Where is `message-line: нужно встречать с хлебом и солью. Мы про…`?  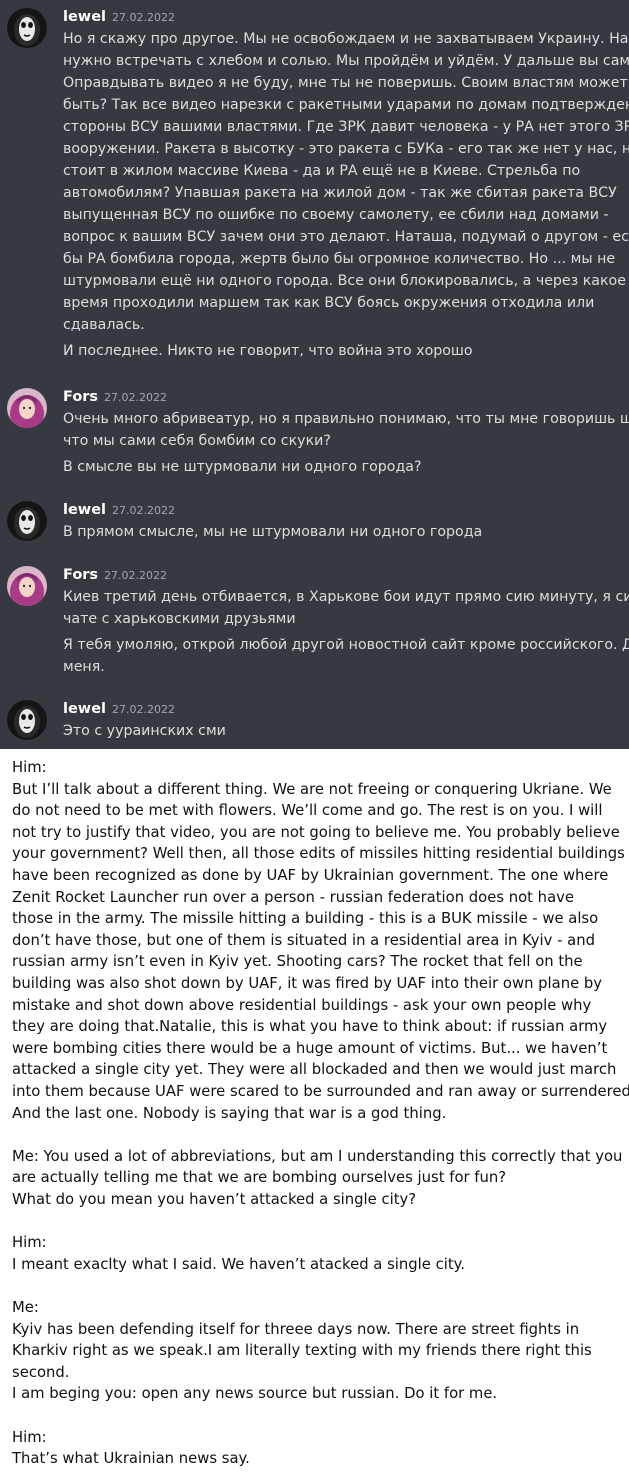 message-line: нужно встречать с хлебом и солью. Мы про… is located at coordinates (346, 61).